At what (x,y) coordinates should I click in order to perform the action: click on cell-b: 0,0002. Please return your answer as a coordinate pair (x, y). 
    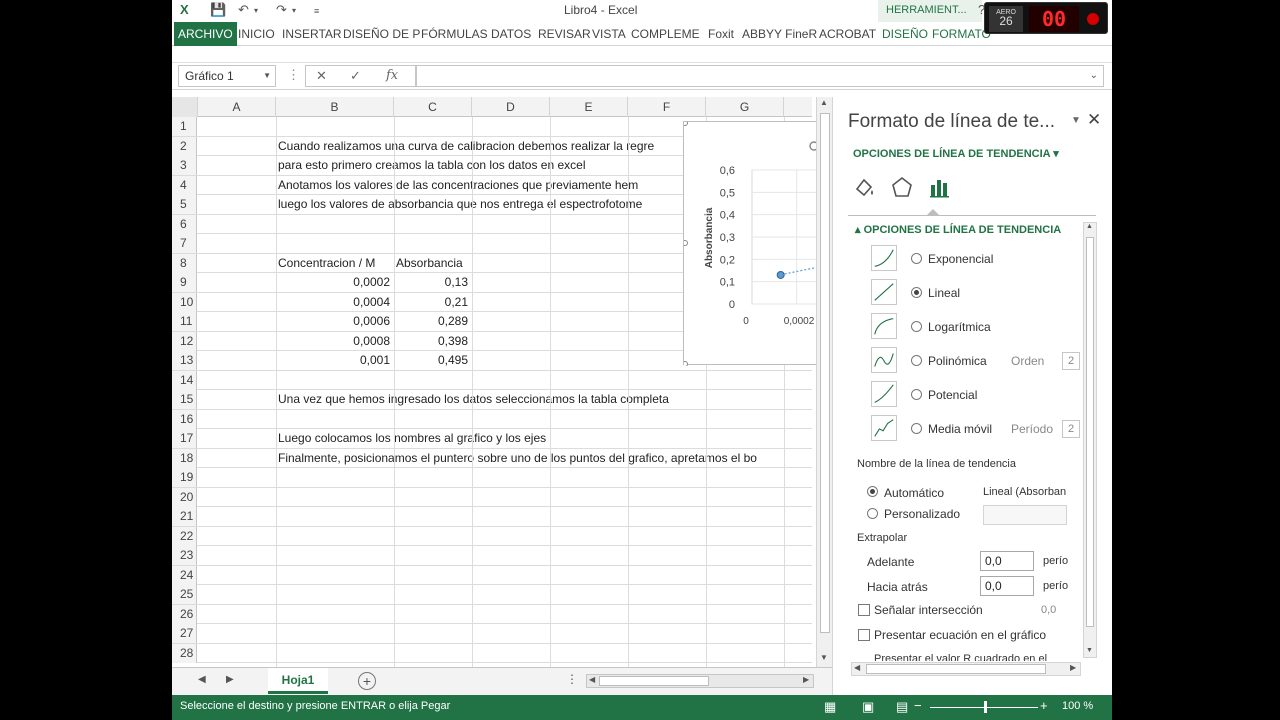
    Looking at the image, I should click on (333, 282).